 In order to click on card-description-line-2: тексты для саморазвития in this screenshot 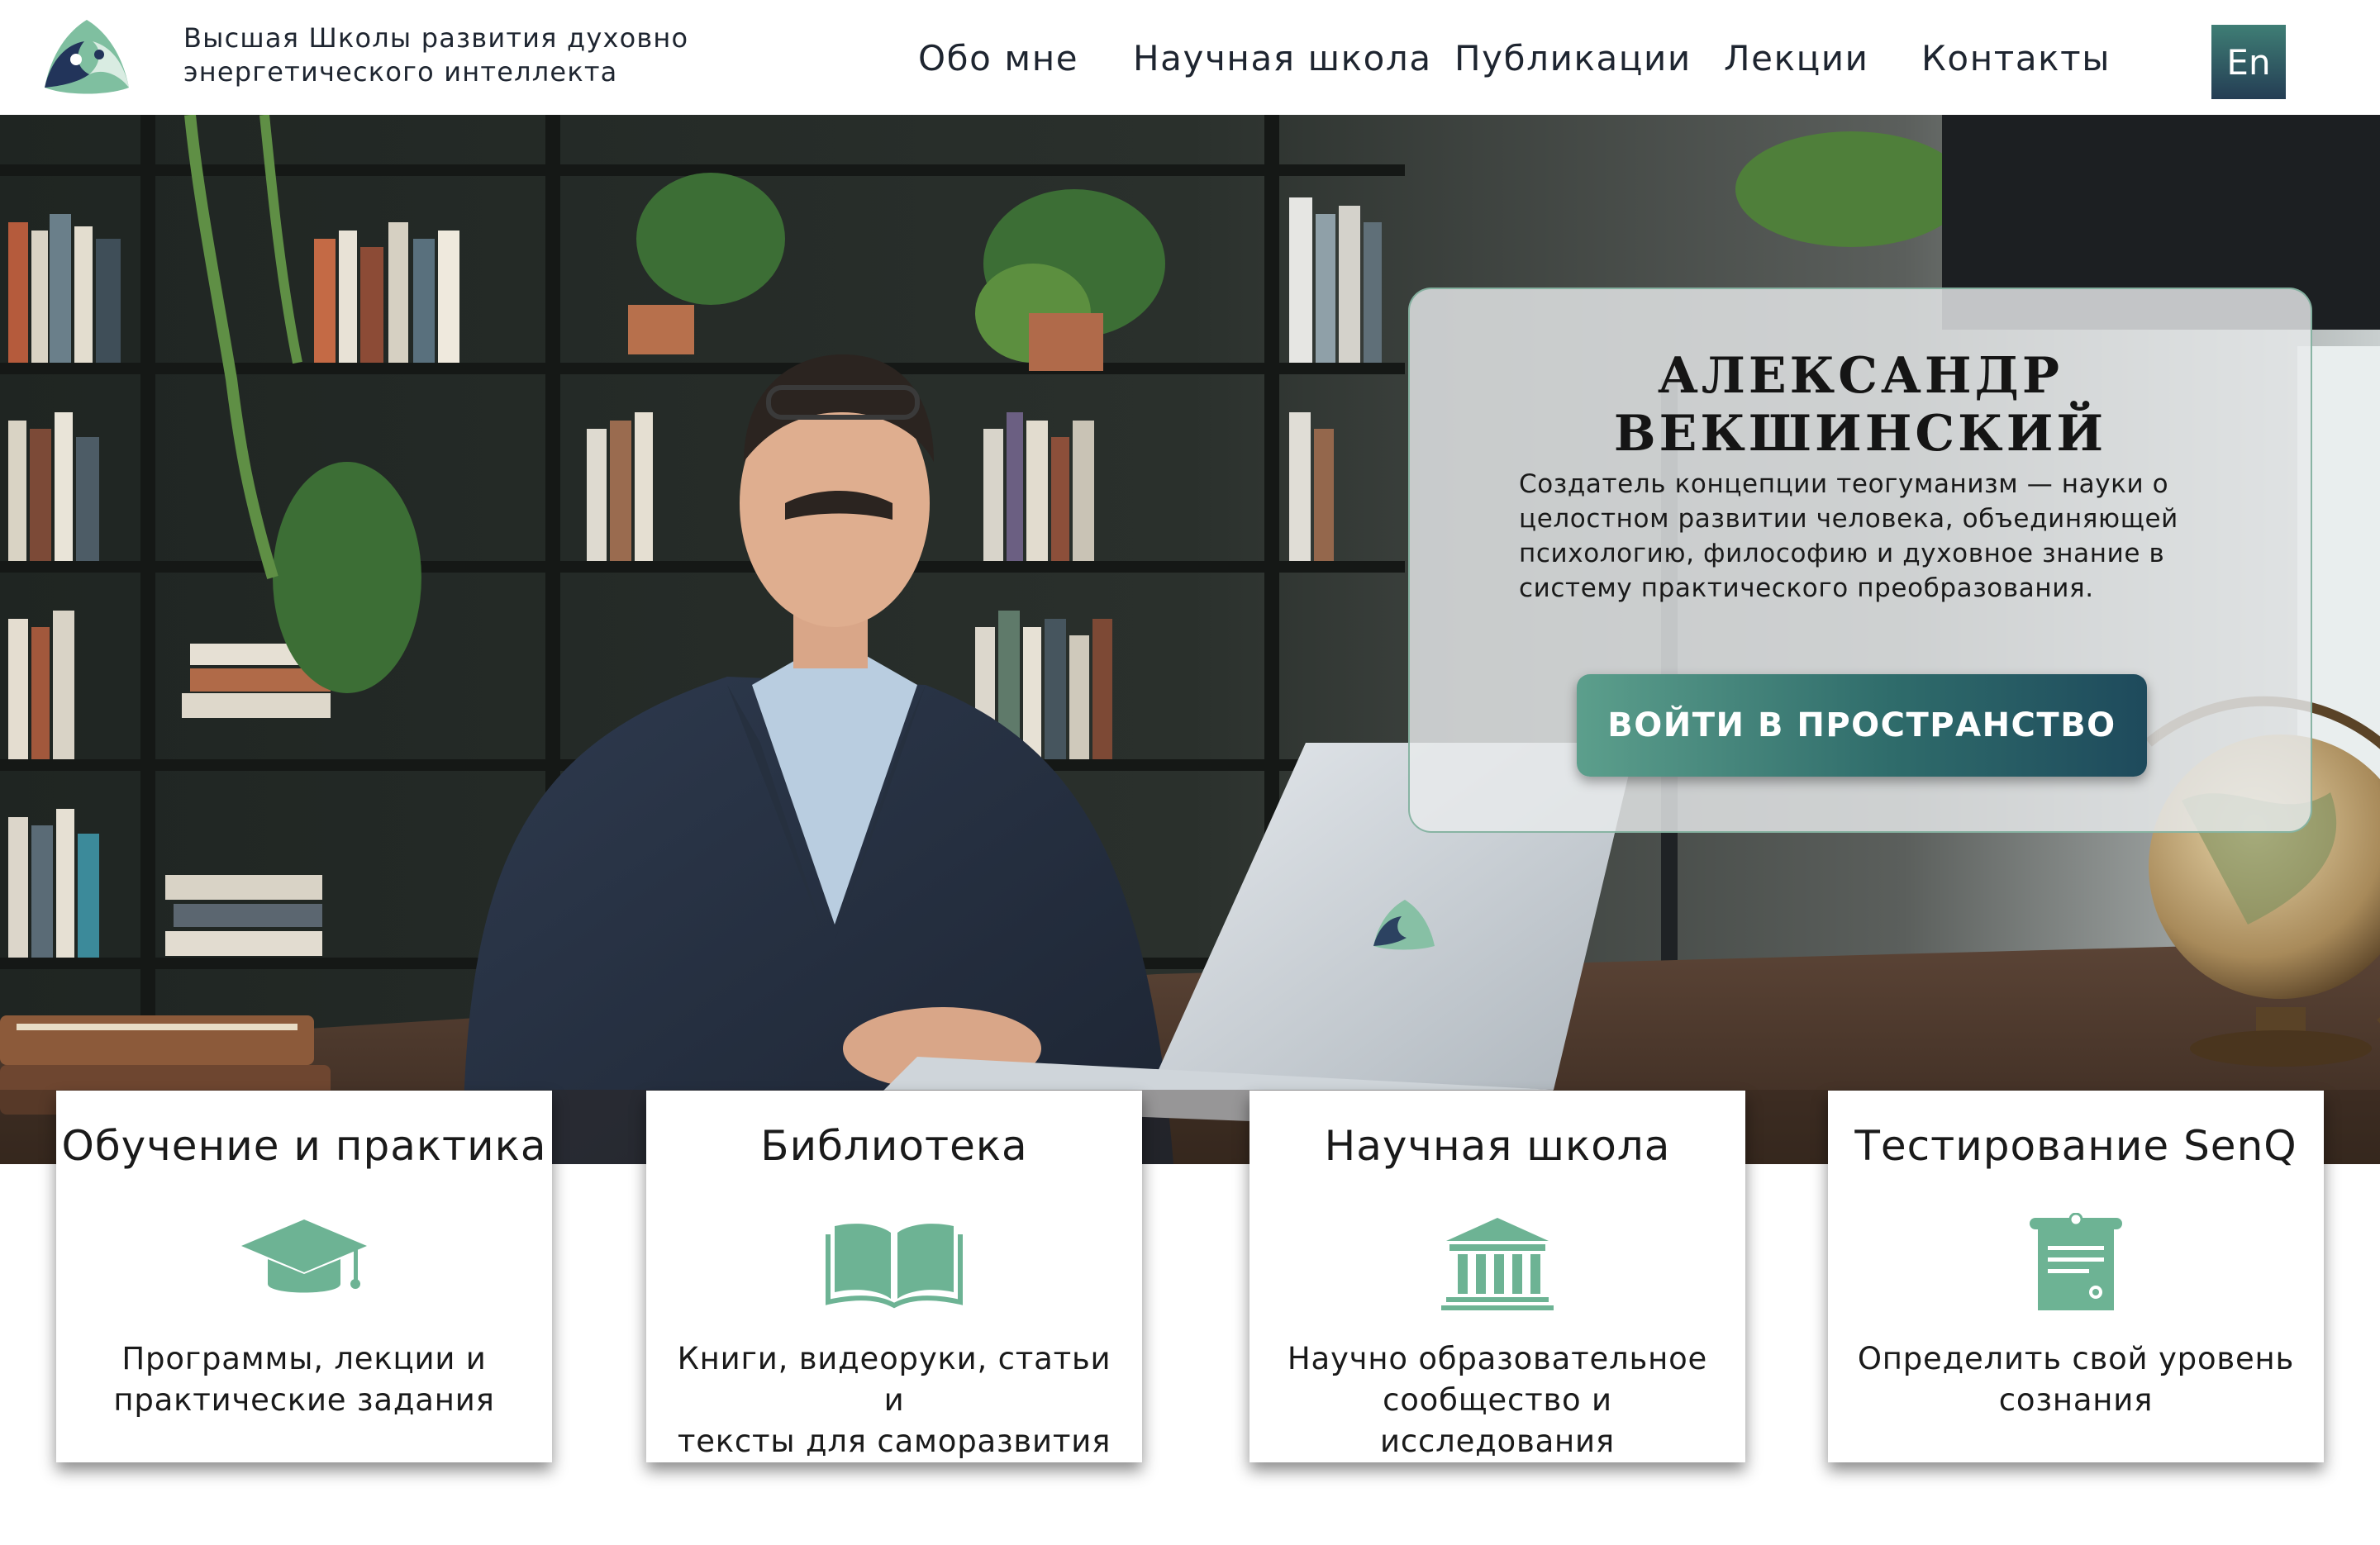, I will do `click(894, 1441)`.